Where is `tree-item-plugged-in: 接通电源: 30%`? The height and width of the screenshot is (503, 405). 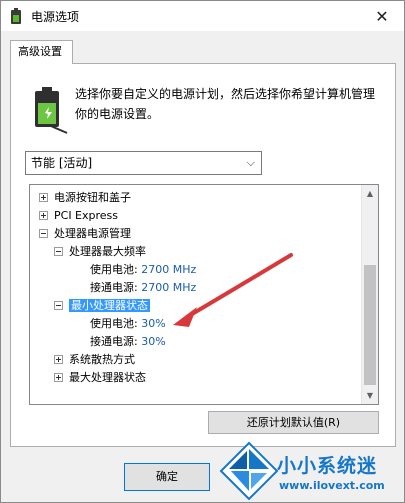 tree-item-plugged-in: 接通电源: 30% is located at coordinates (128, 342).